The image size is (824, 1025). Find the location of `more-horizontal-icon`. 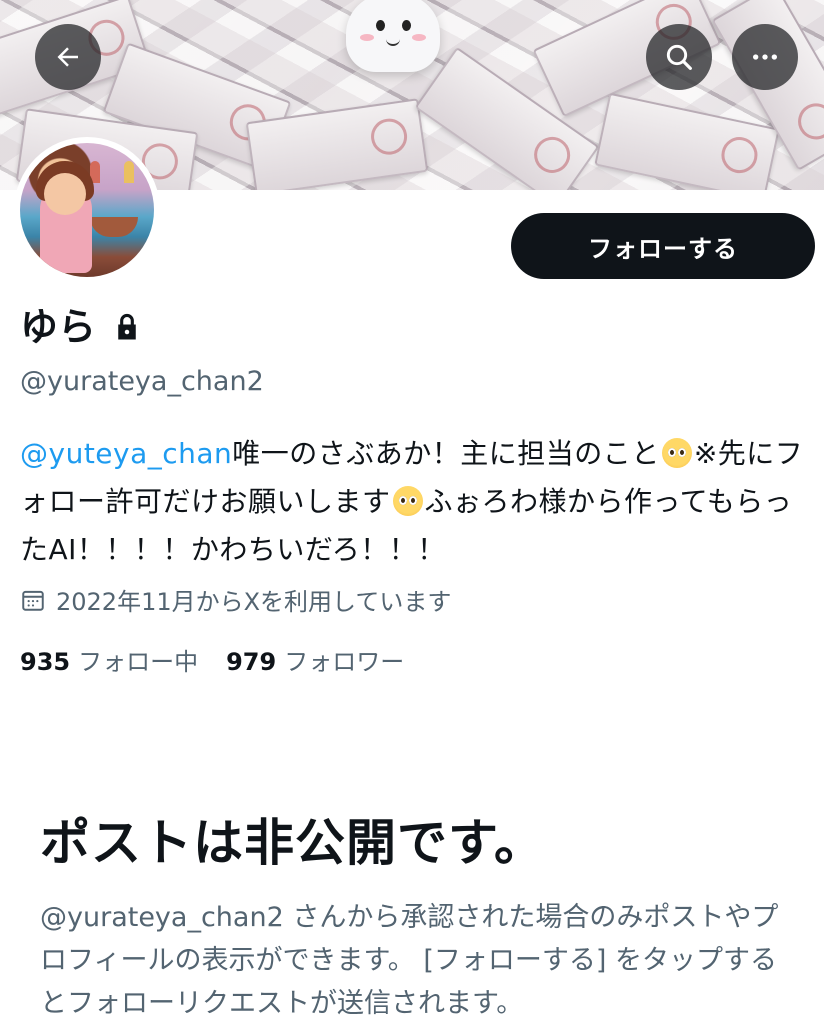

more-horizontal-icon is located at coordinates (765, 57).